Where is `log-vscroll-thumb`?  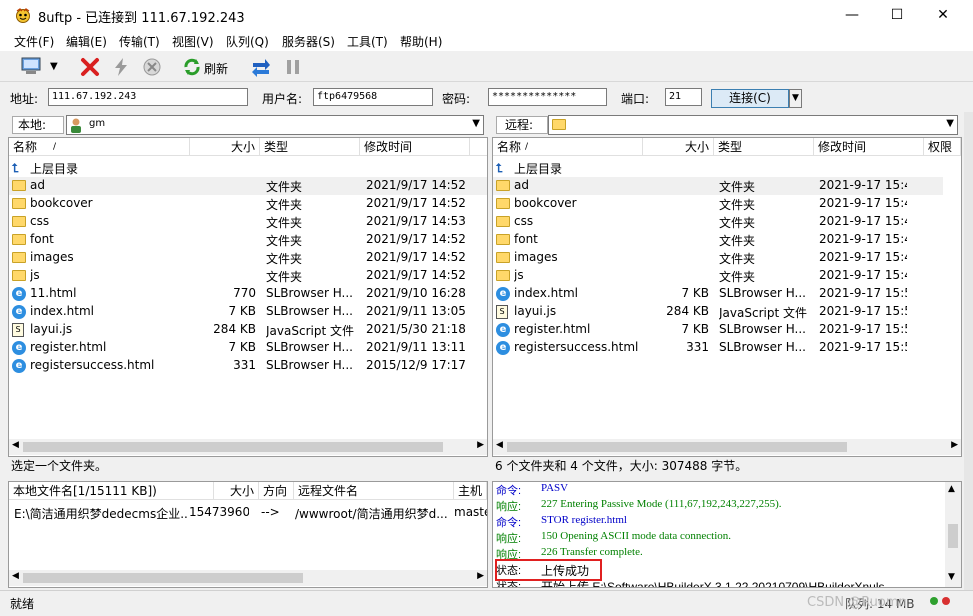 log-vscroll-thumb is located at coordinates (953, 536).